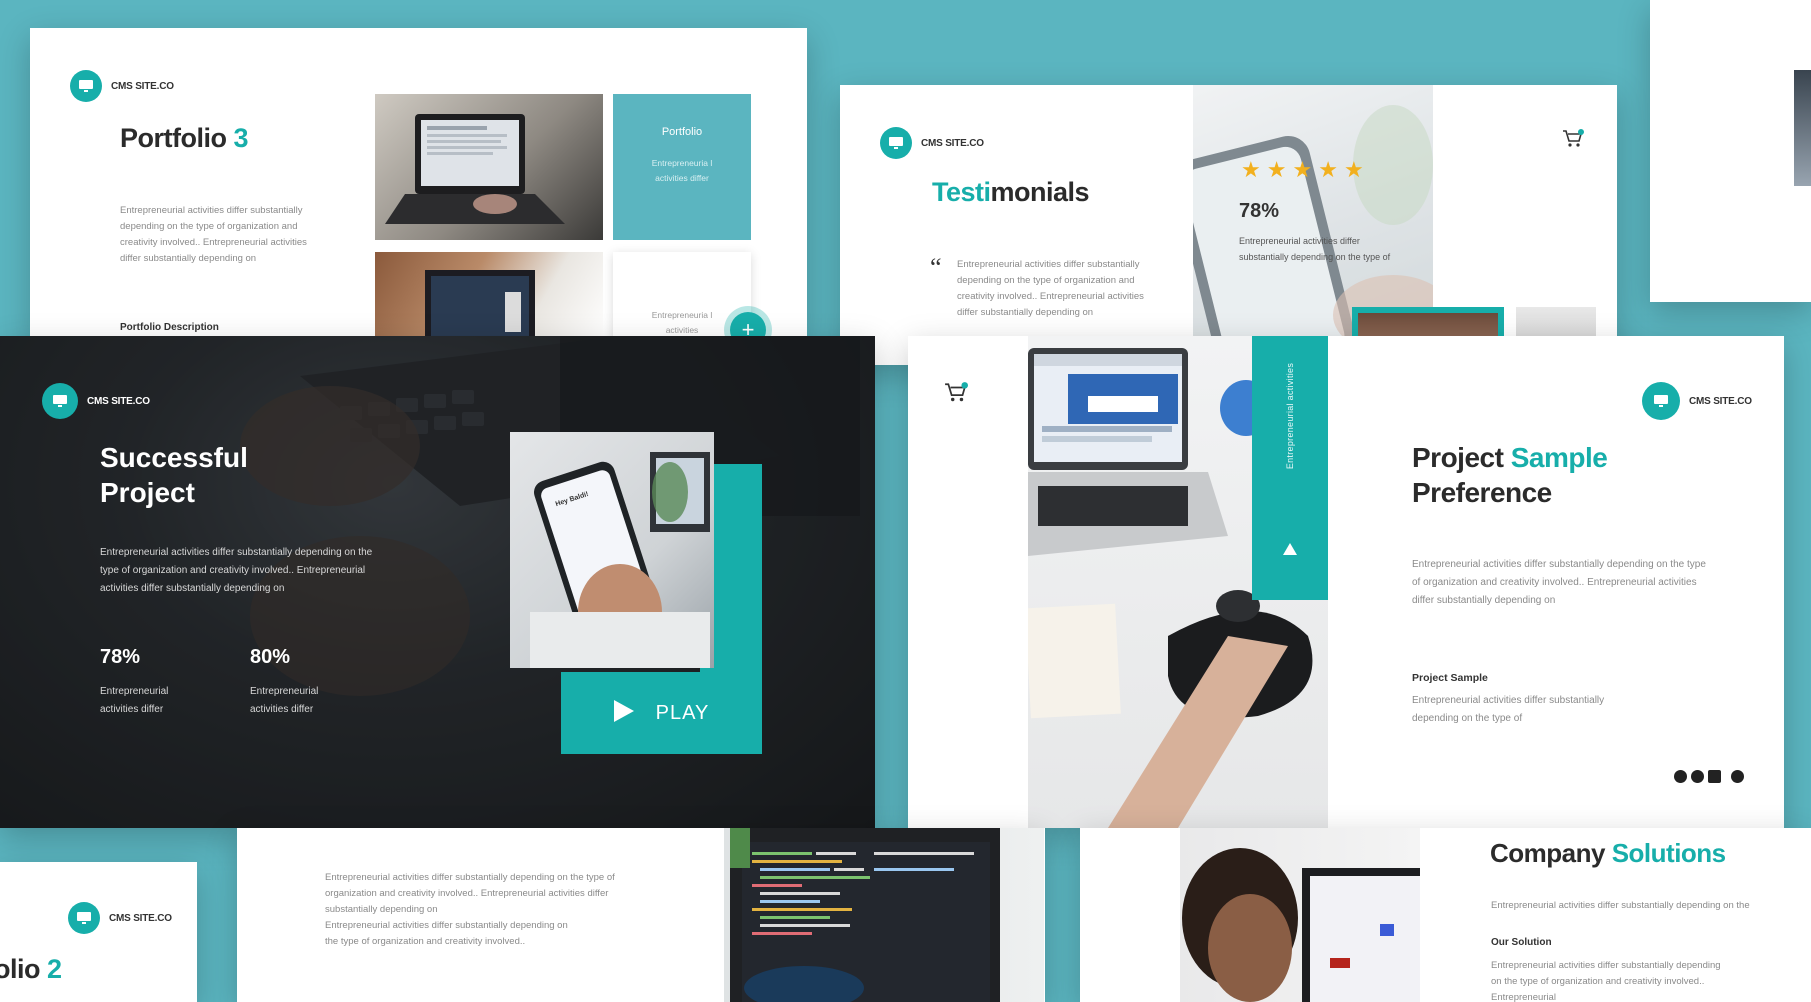 Image resolution: width=1811 pixels, height=1002 pixels. I want to click on title-line: Successful, so click(174, 457).